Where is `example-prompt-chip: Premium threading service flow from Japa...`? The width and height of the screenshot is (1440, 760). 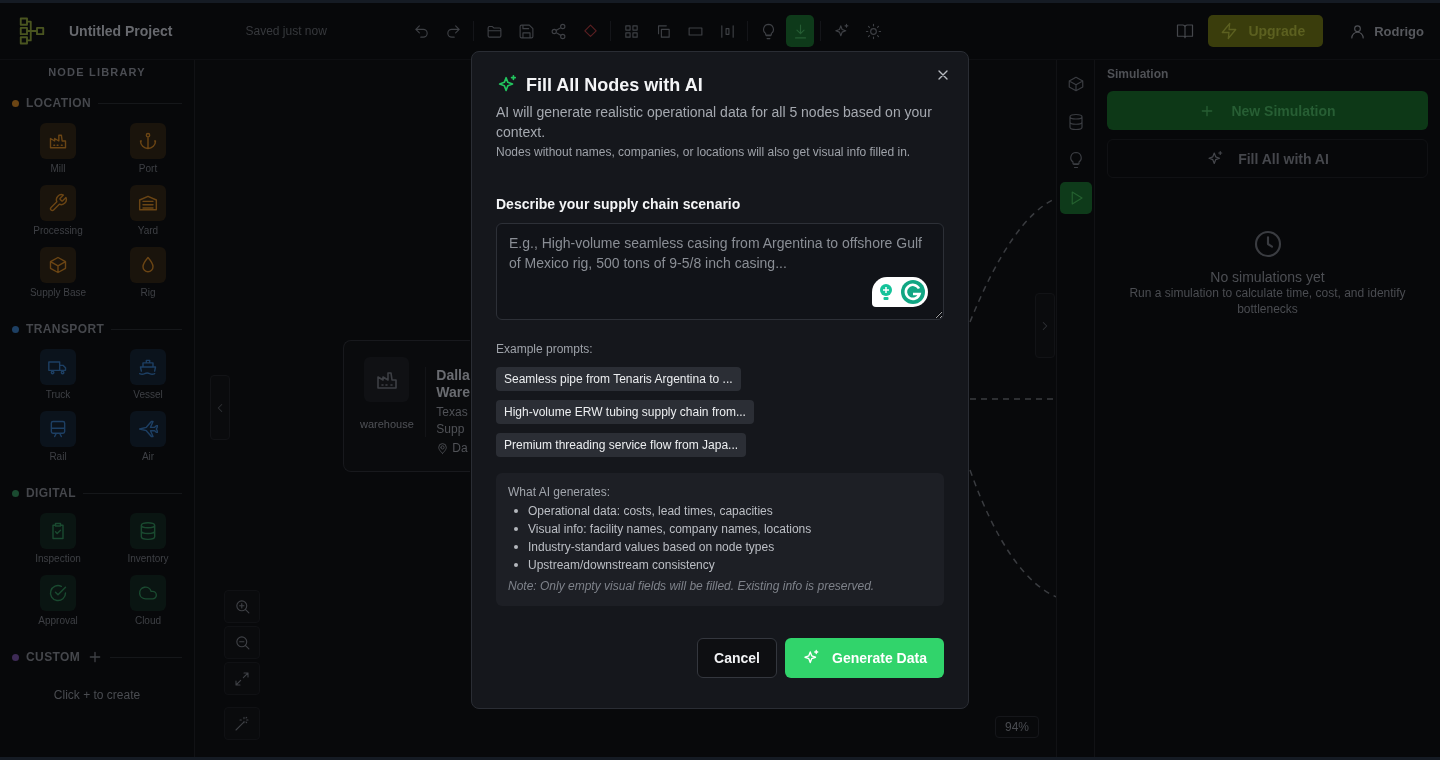
example-prompt-chip: Premium threading service flow from Japa... is located at coordinates (621, 445).